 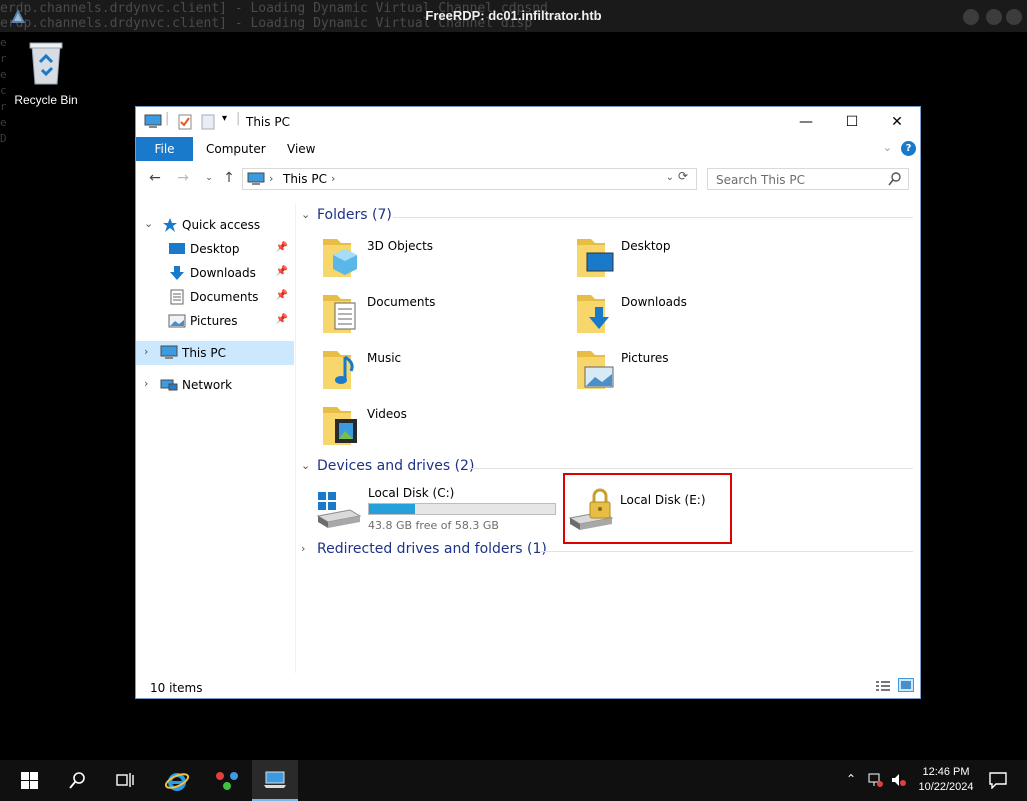 I want to click on recycle-bin-shortcut: Recycle Bin, so click(x=46, y=73).